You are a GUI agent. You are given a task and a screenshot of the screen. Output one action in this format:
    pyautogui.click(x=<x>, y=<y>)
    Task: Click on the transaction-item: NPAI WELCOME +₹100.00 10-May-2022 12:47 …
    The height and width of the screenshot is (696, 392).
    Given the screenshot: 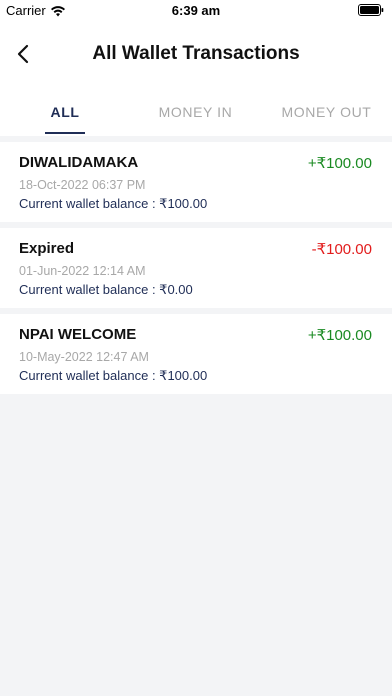 What is the action you would take?
    pyautogui.click(x=196, y=354)
    